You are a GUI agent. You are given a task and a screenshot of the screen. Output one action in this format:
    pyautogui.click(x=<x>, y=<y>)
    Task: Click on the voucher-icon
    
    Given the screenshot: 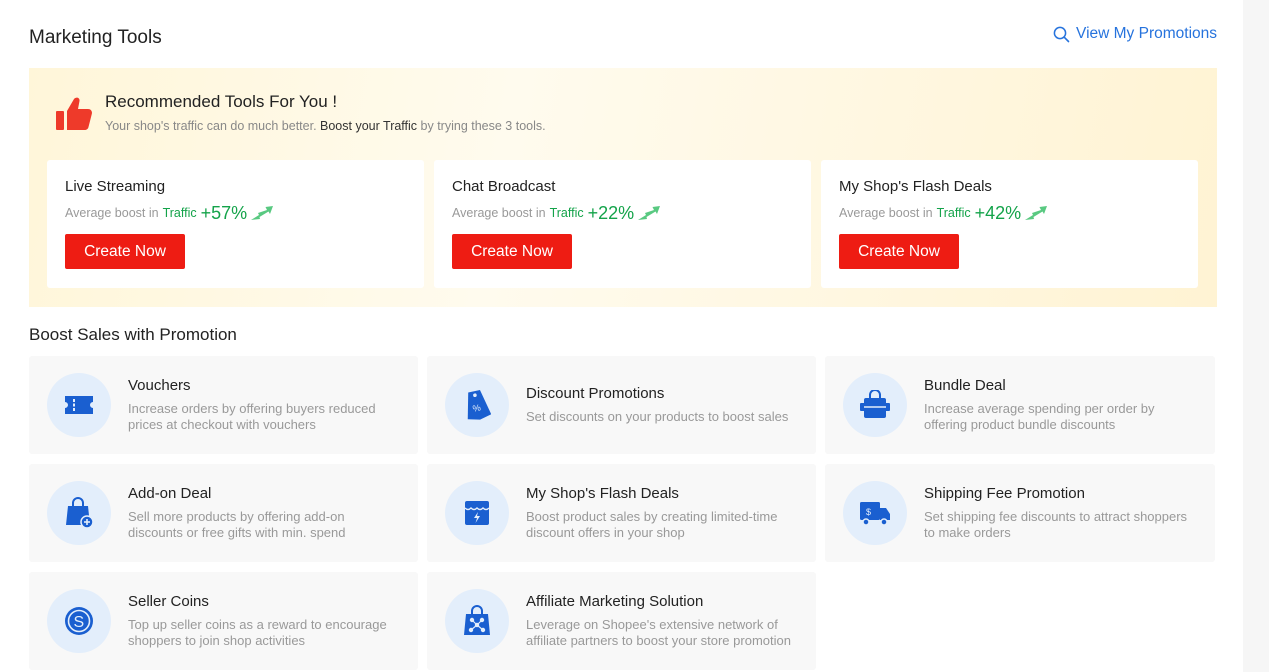 What is the action you would take?
    pyautogui.click(x=79, y=405)
    